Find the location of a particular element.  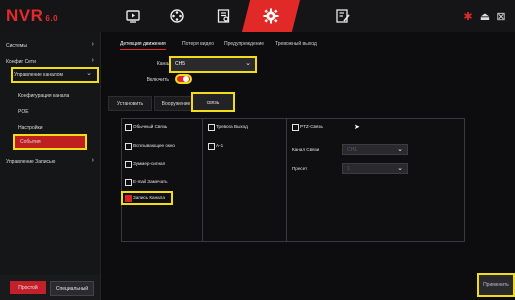

sidebar-item-channel-config: Конфигурация канала is located at coordinates (50, 96).